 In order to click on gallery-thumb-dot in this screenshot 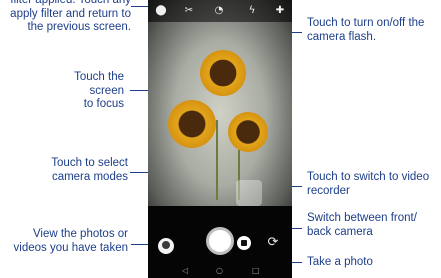, I will do `click(166, 245)`.